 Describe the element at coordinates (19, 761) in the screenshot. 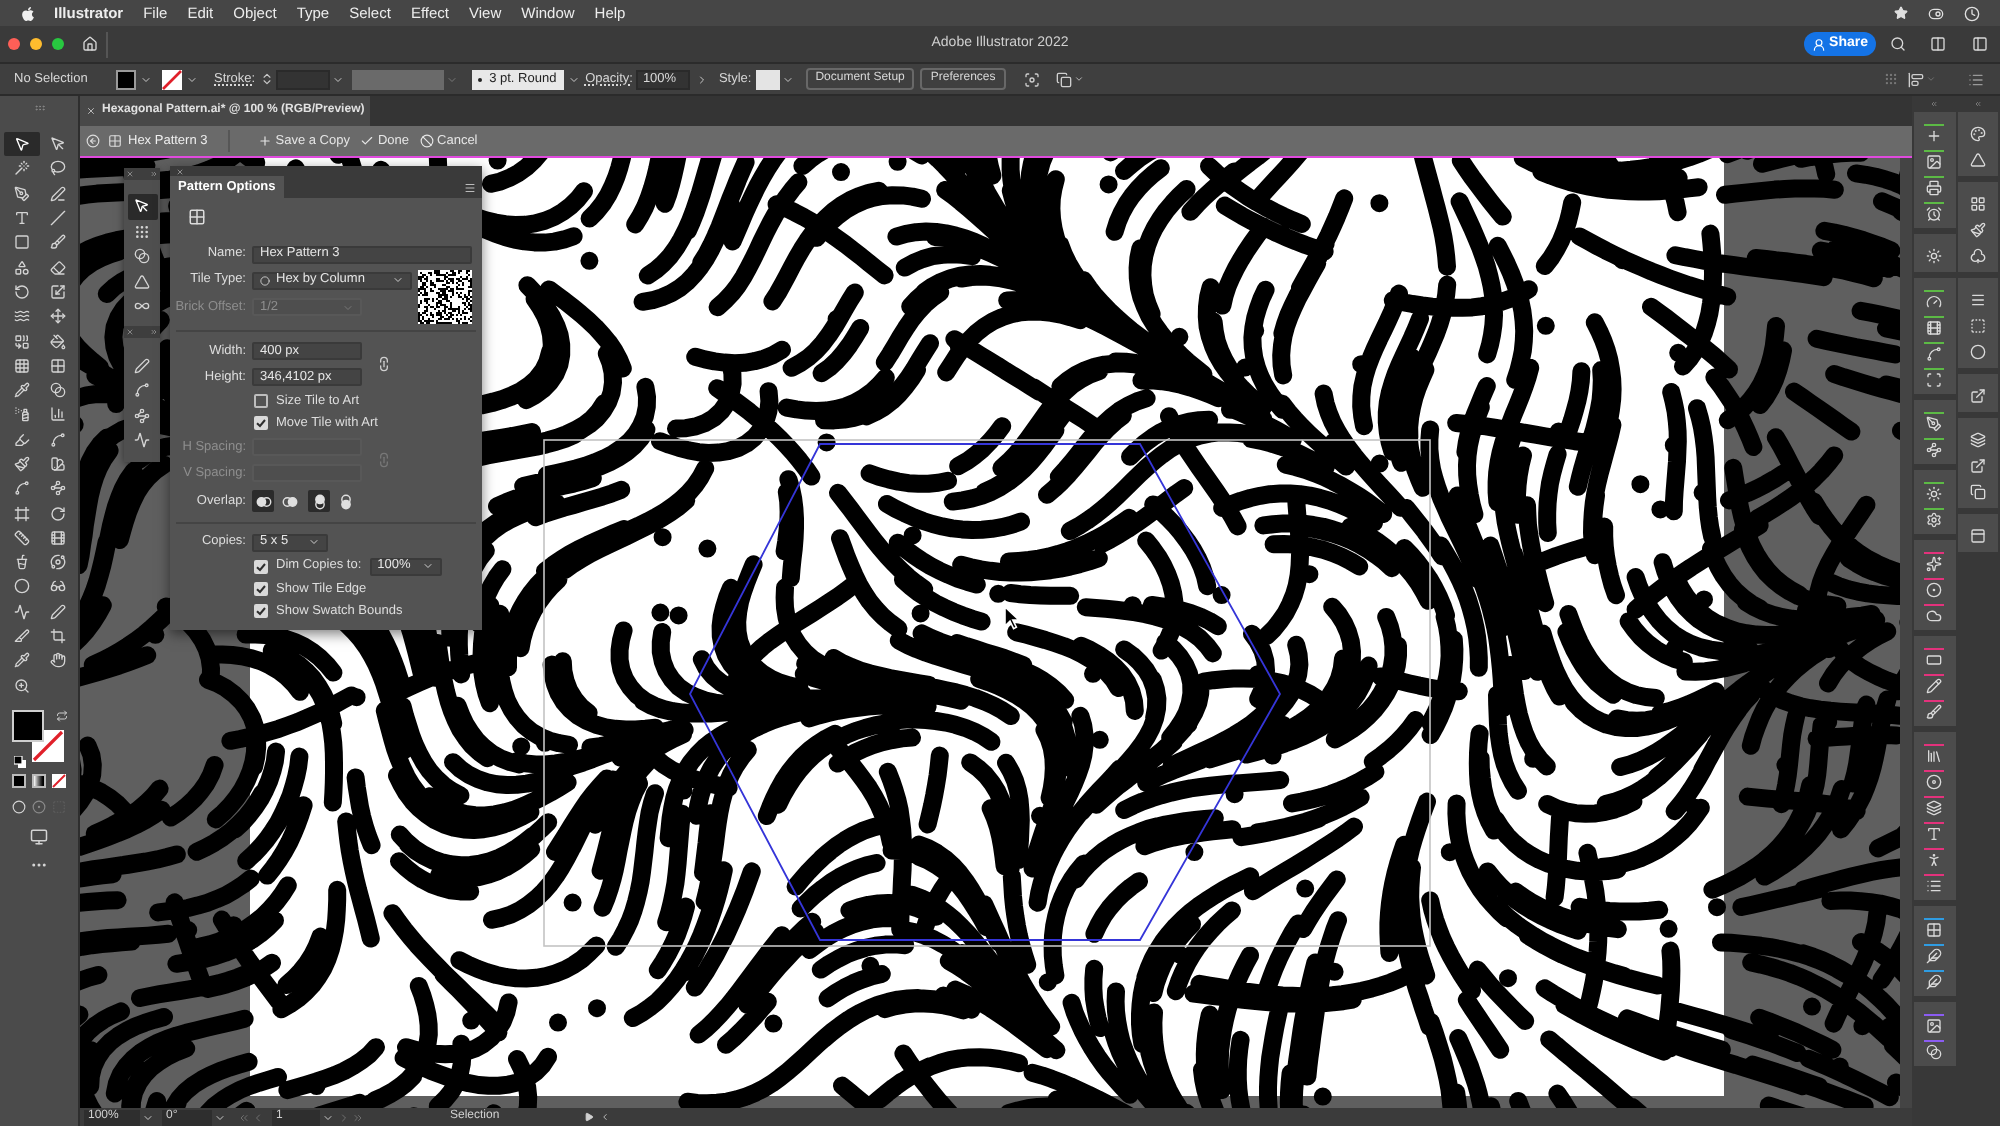

I see `default-colors-icon` at that location.